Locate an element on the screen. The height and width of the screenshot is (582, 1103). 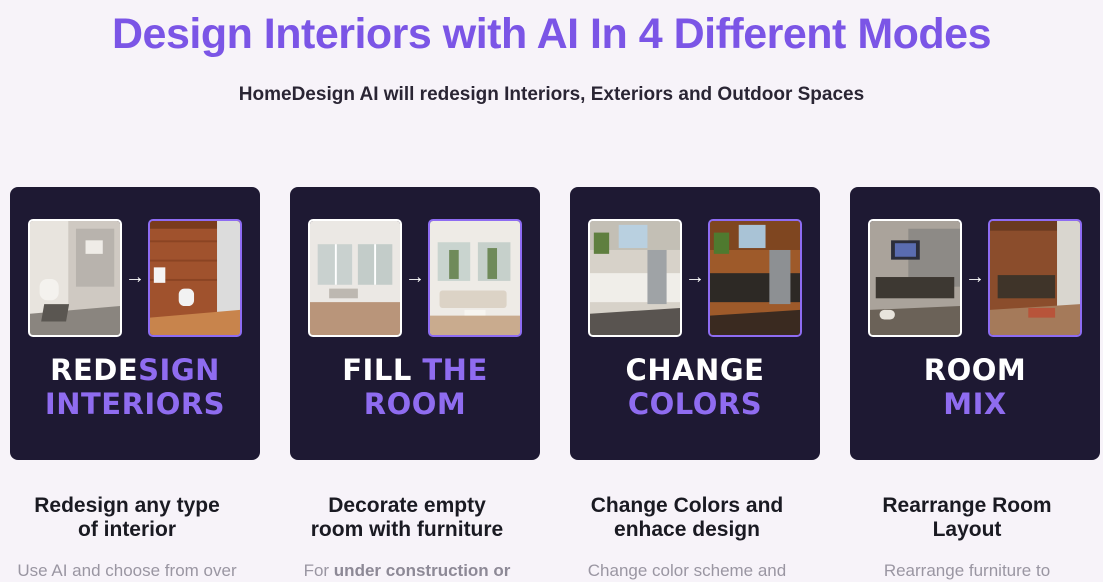
after-photo-kitchen is located at coordinates (755, 278).